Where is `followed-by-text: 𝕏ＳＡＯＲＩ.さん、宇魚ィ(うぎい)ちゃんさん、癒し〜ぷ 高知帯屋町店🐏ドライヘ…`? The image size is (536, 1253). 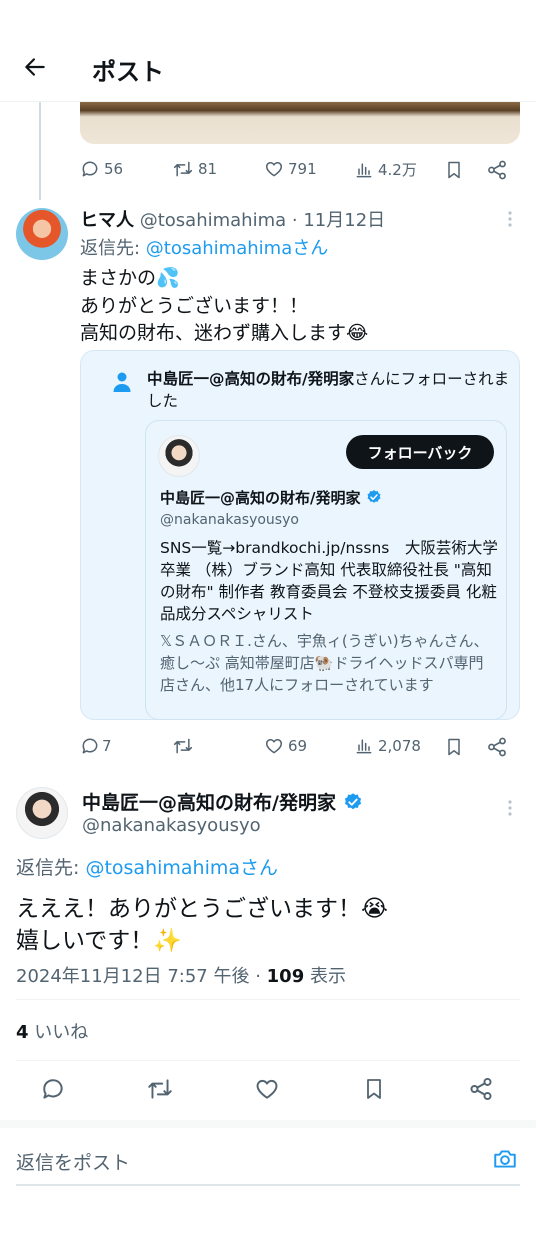 followed-by-text: 𝕏ＳＡＯＲＩ.さん、宇魚ィ(うぎい)ちゃんさん、癒し〜ぷ 高知帯屋町店🐏ドライヘ… is located at coordinates (324, 663).